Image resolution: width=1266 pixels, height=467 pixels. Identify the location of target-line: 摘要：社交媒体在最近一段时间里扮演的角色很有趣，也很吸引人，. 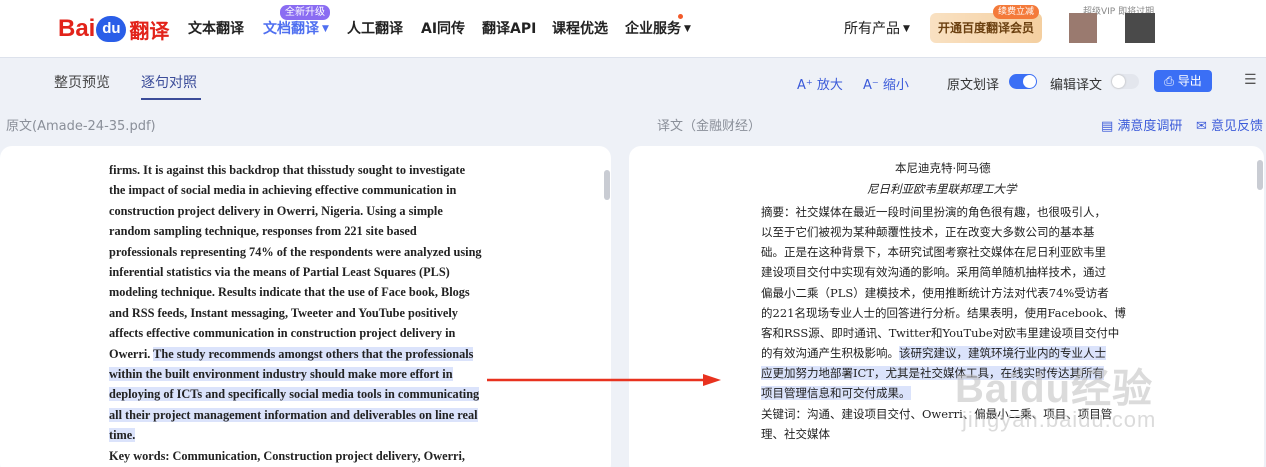
(933, 212).